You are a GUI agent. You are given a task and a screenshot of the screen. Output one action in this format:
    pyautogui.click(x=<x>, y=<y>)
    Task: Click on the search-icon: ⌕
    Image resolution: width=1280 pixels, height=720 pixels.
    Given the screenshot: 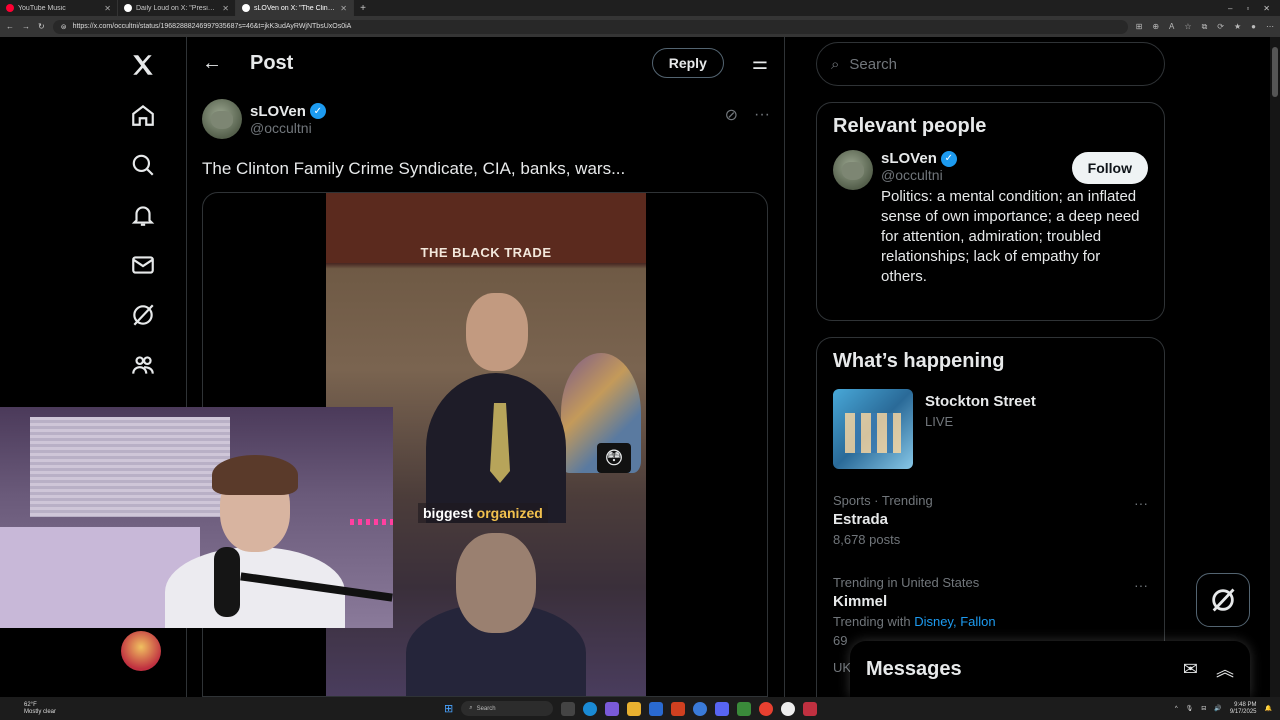 What is the action you would take?
    pyautogui.click(x=835, y=64)
    